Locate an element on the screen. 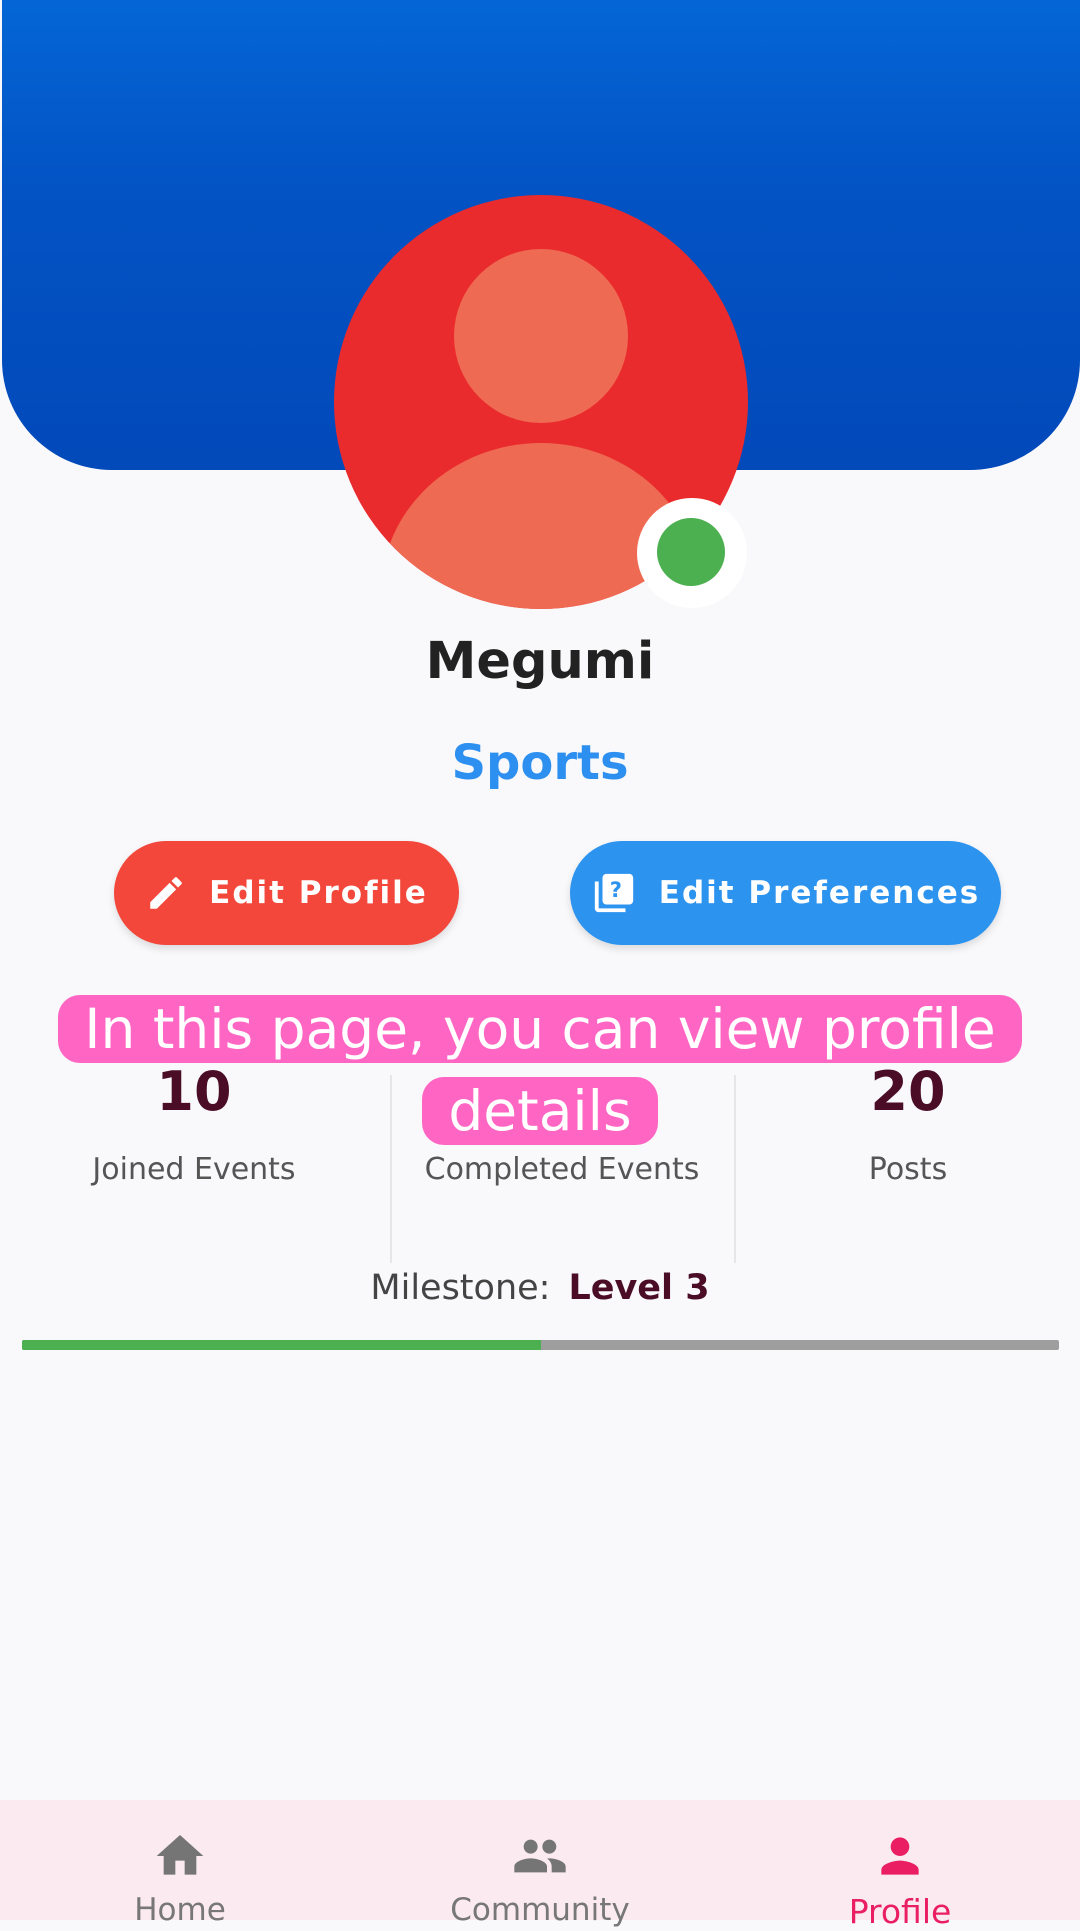 The height and width of the screenshot is (1931, 1080). nav-item-community: Community is located at coordinates (540, 1878).